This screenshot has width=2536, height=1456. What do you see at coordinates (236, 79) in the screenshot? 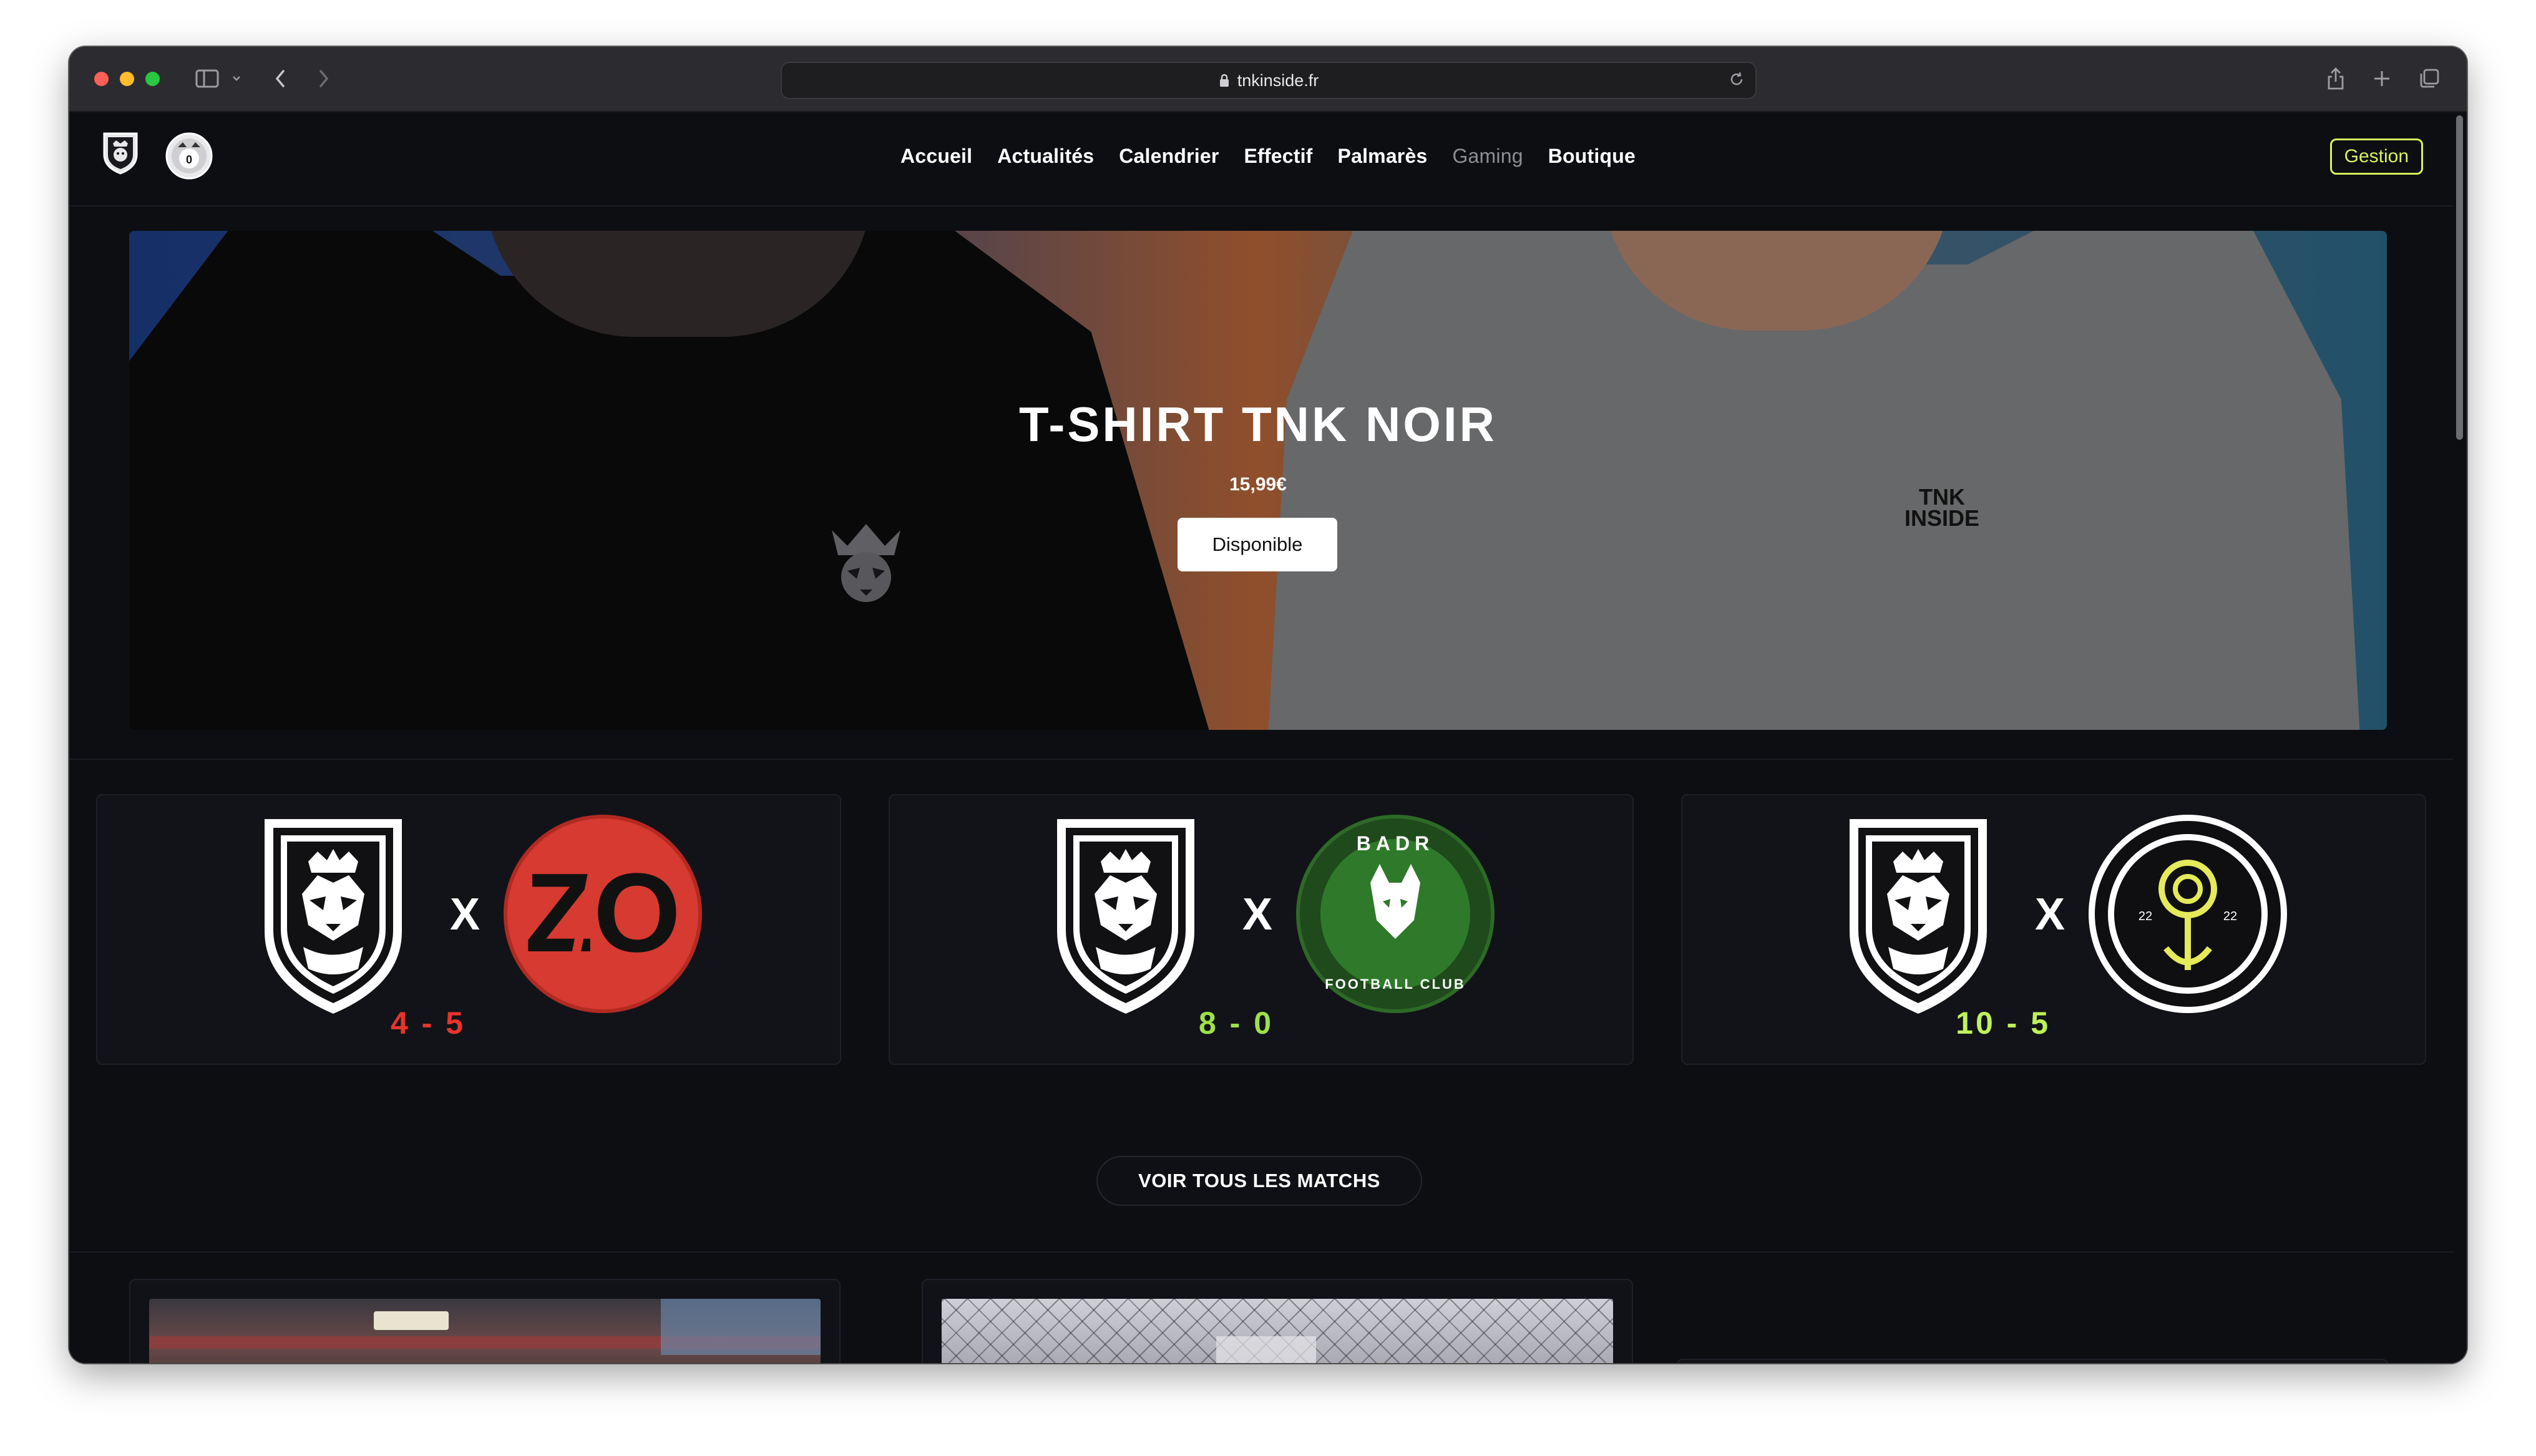
I see `chevron-down-icon` at bounding box center [236, 79].